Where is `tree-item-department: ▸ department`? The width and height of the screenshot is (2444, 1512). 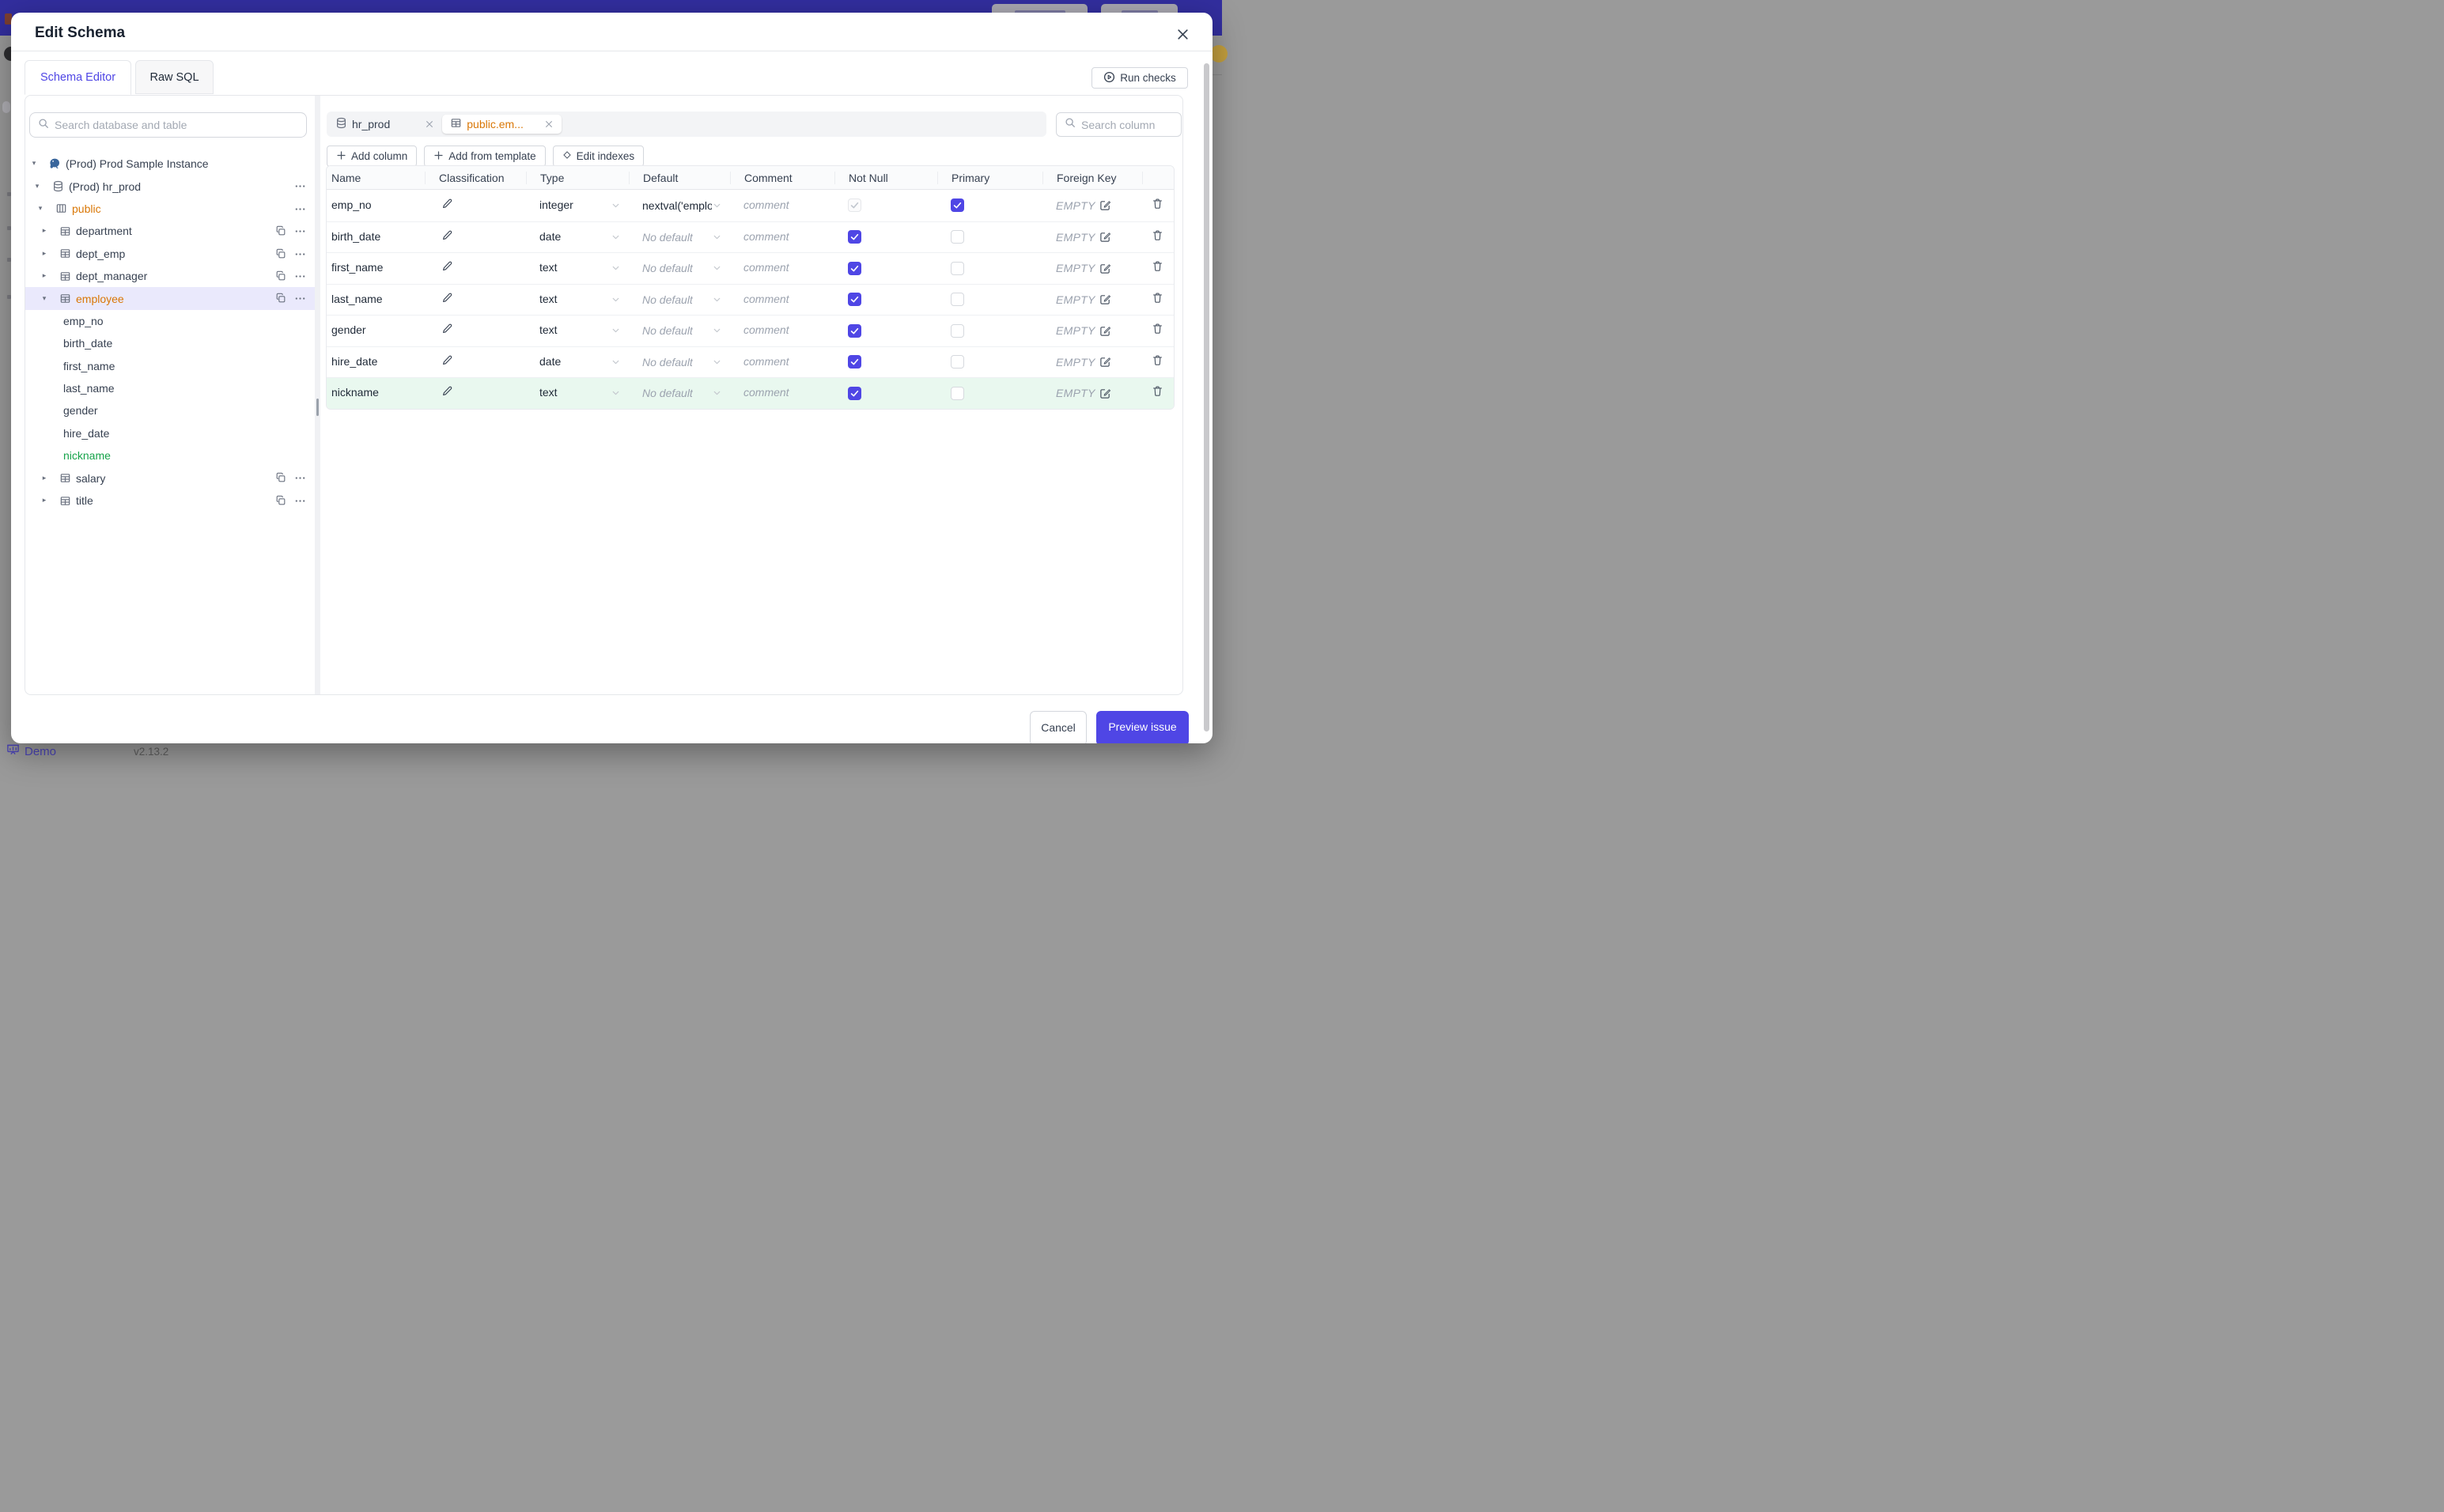
tree-item-department: ▸ department is located at coordinates (170, 231).